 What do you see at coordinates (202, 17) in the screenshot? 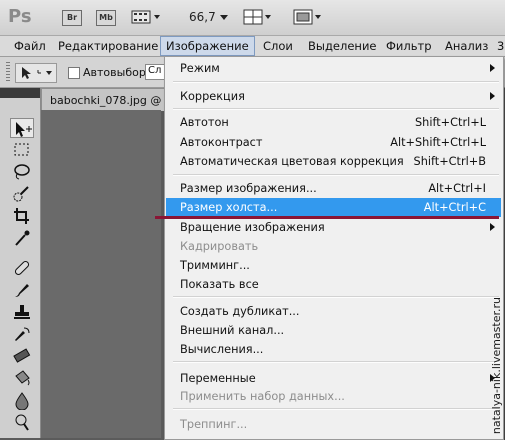
I see `zoom-value: 66,7` at bounding box center [202, 17].